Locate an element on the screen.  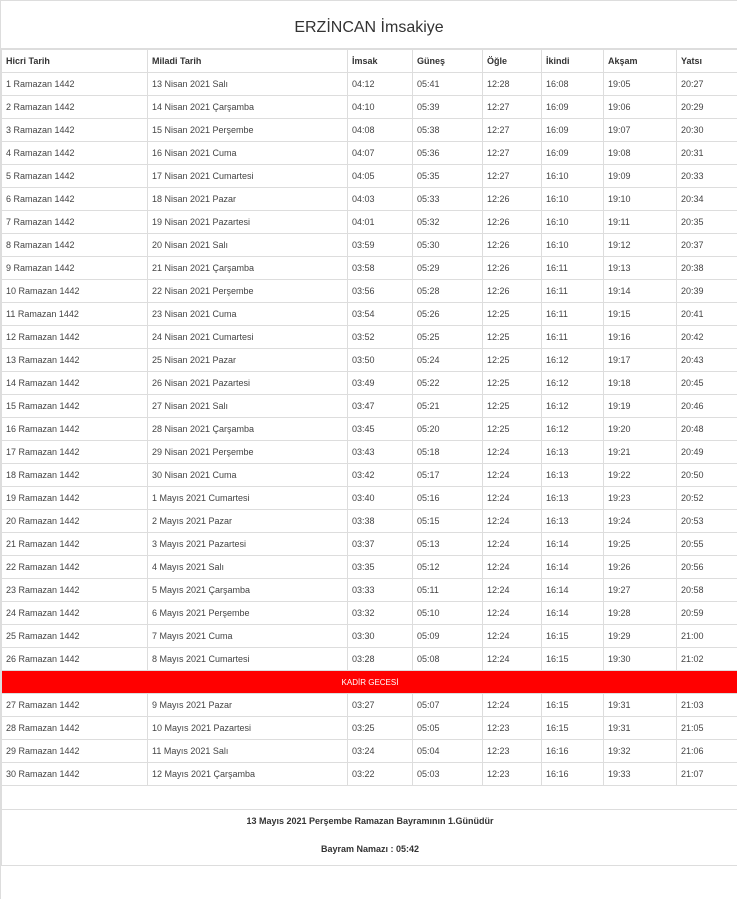
cell-miladi-tarih: 25 Nisan 2021 Pazar is located at coordinates (247, 360).